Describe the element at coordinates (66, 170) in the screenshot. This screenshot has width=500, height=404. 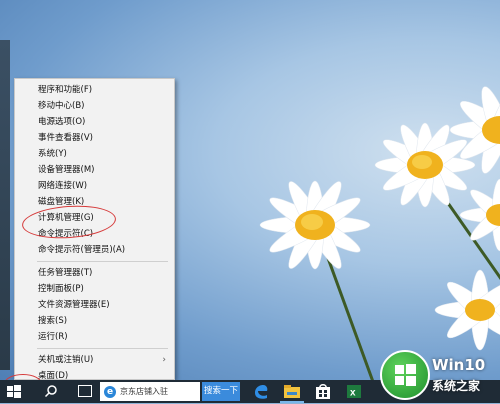
I see `menu-item-label: 设备管理器(M)` at that location.